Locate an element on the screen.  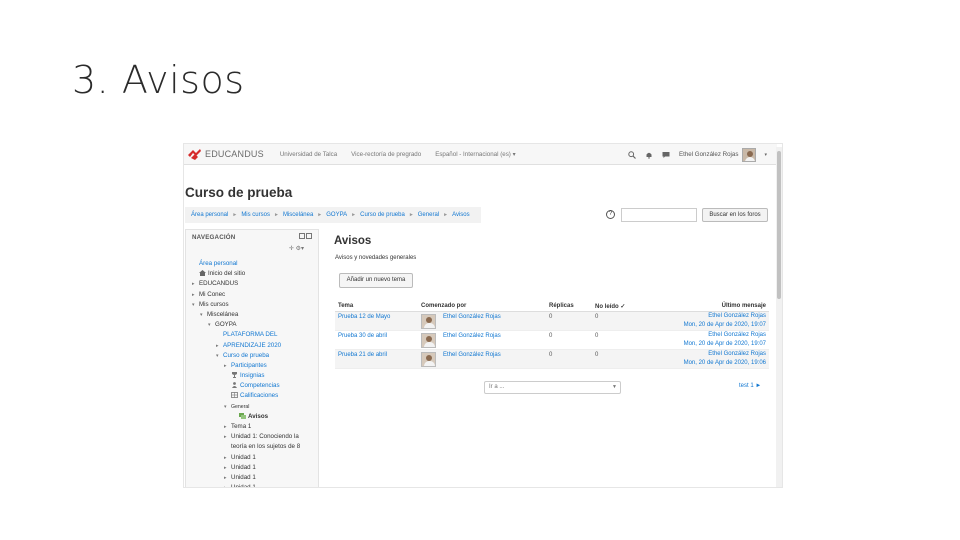
breadcrumb-item: General is located at coordinates (428, 215).